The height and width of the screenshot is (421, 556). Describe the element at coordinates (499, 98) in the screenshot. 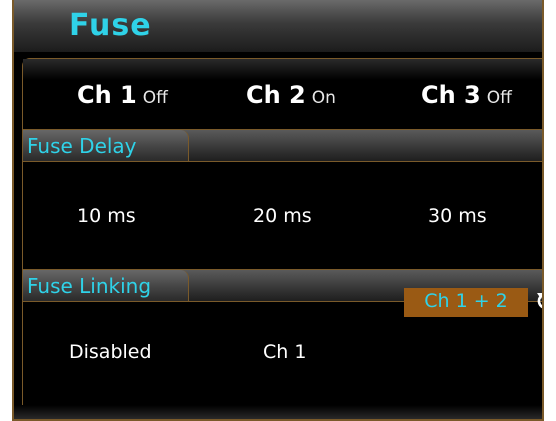

I see `channel-3-state: Off` at that location.